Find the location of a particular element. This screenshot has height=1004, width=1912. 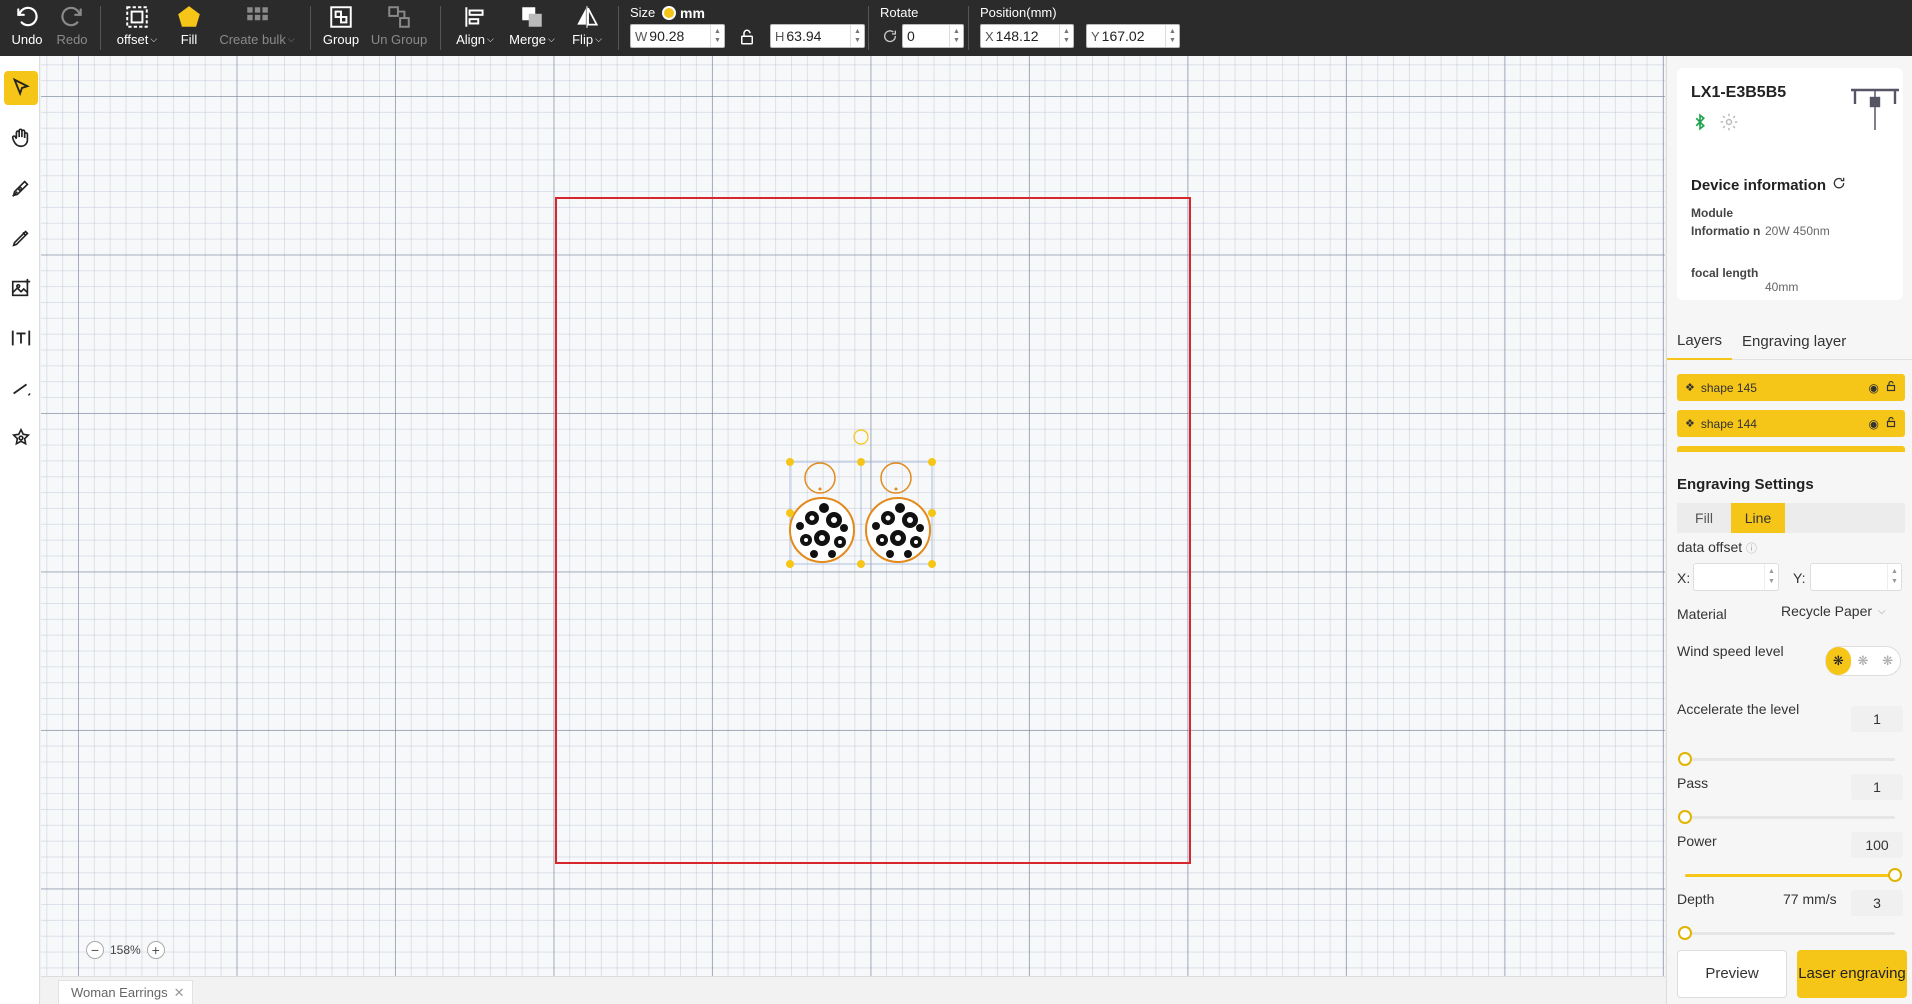

tab-engraving-layer: Engraving layer is located at coordinates (1794, 342).